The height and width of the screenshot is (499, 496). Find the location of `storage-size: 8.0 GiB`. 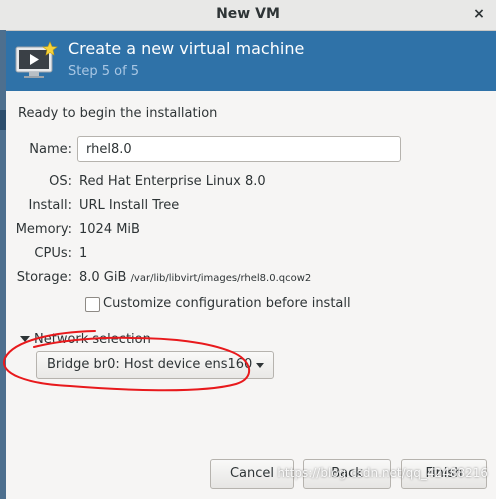

storage-size: 8.0 GiB is located at coordinates (103, 277).